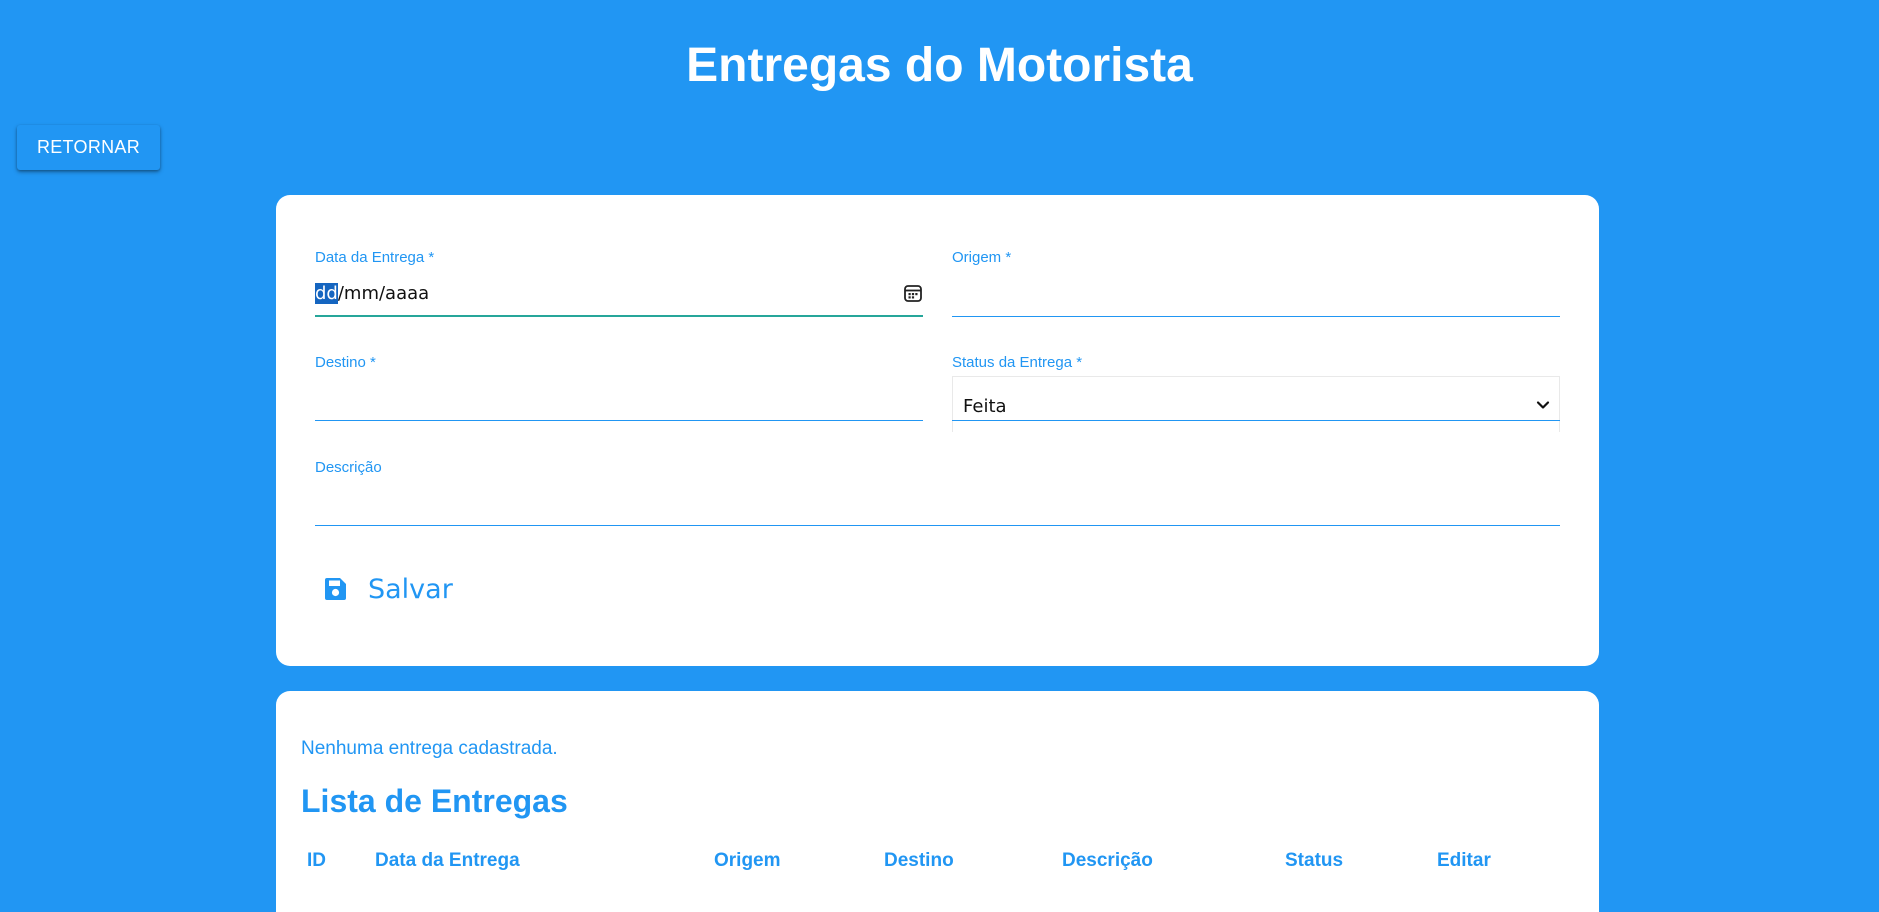 This screenshot has width=1879, height=912. What do you see at coordinates (937, 492) in the screenshot?
I see `description-field: Descrição` at bounding box center [937, 492].